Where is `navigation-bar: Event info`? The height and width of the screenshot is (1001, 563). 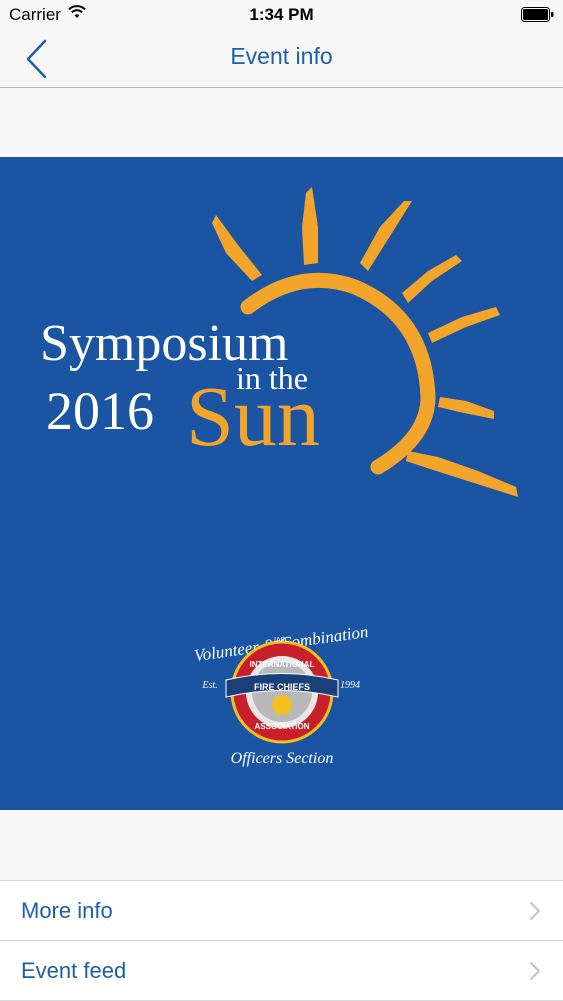 navigation-bar: Event info is located at coordinates (281, 59).